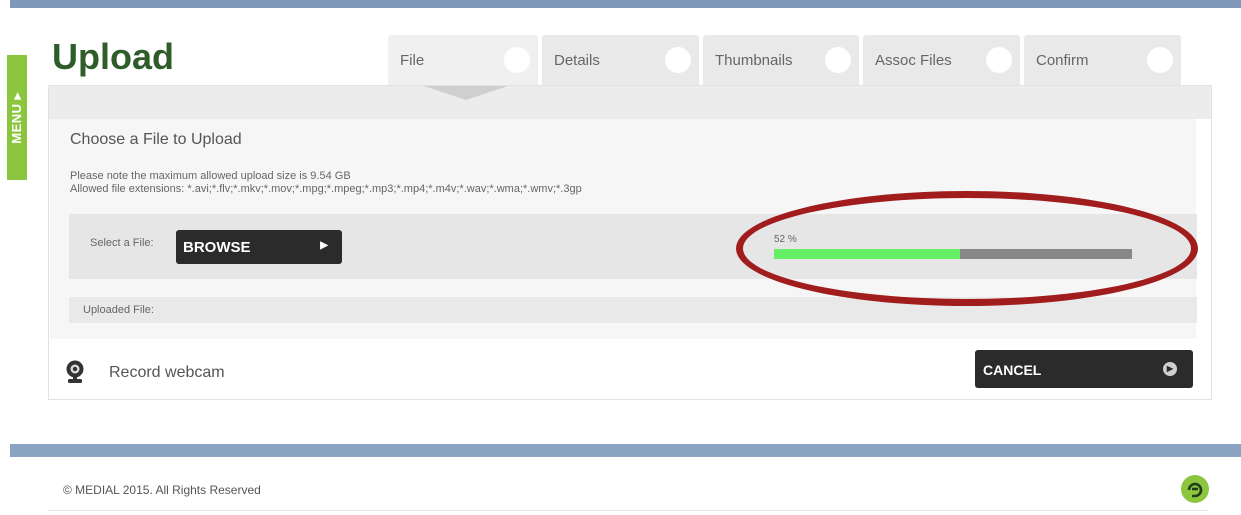  Describe the element at coordinates (162, 490) in the screenshot. I see `copyright-text: © MEDIAL 2015. All Rights Reserved` at that location.